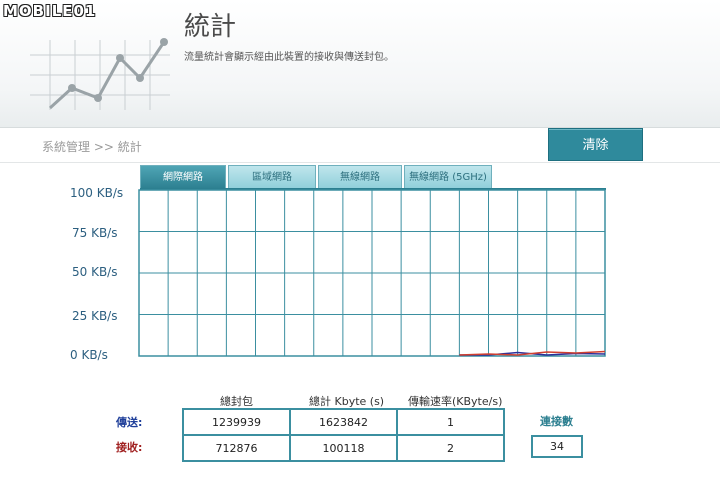 This screenshot has width=720, height=490. I want to click on sent-transfer-rate: 1, so click(450, 422).